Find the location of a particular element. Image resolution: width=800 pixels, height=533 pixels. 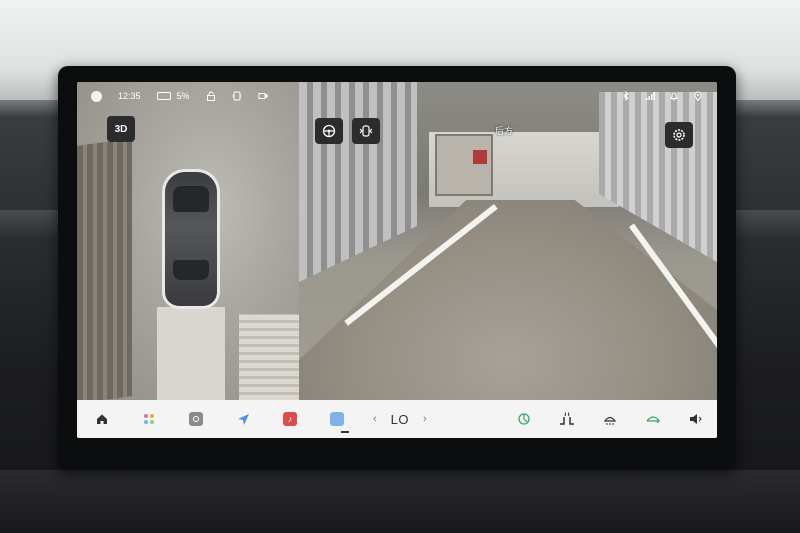

seat-heat-icon is located at coordinates (567, 419).